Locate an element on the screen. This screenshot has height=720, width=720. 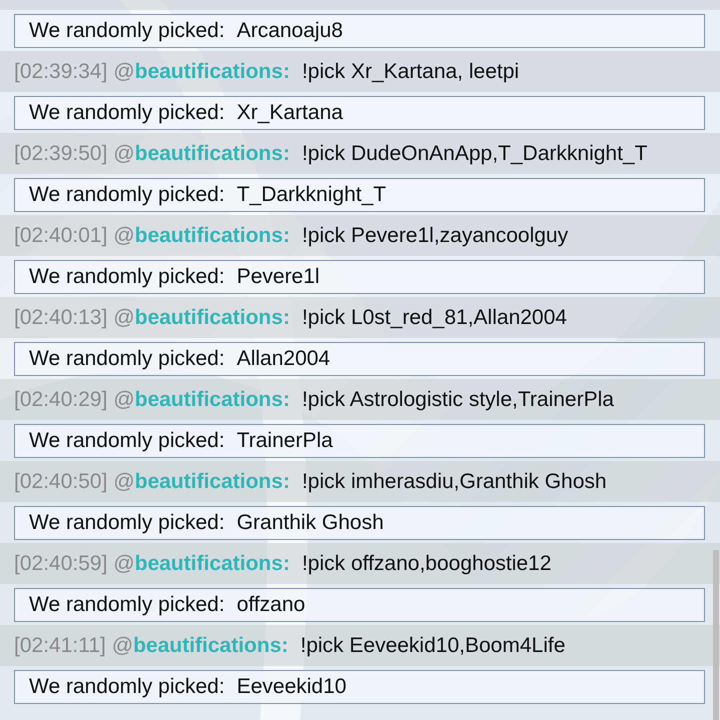
timestamp: [02:39:34] is located at coordinates (61, 72).